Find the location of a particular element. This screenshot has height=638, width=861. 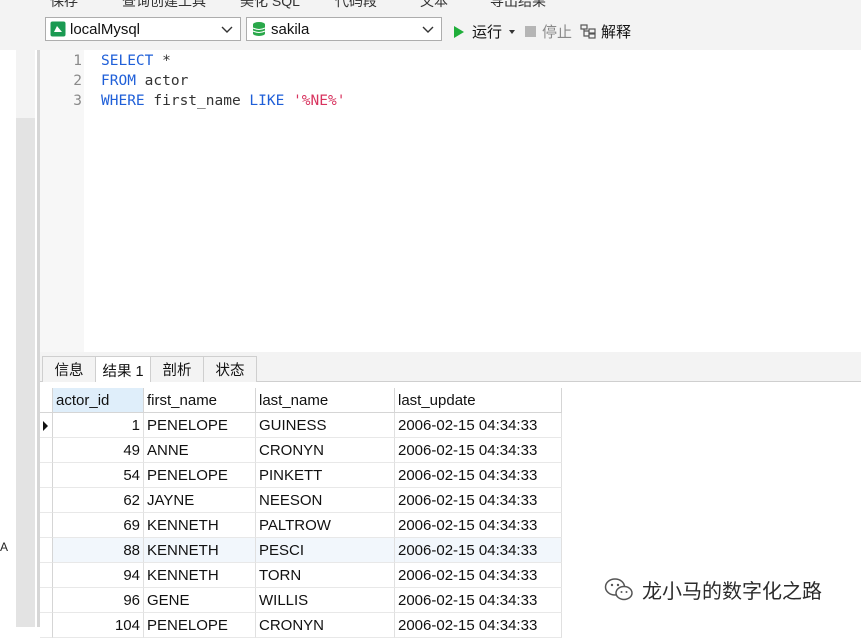

table-row: 69 KENNETH PALTROW 2006-02-15 04:34:33 is located at coordinates (301, 525).